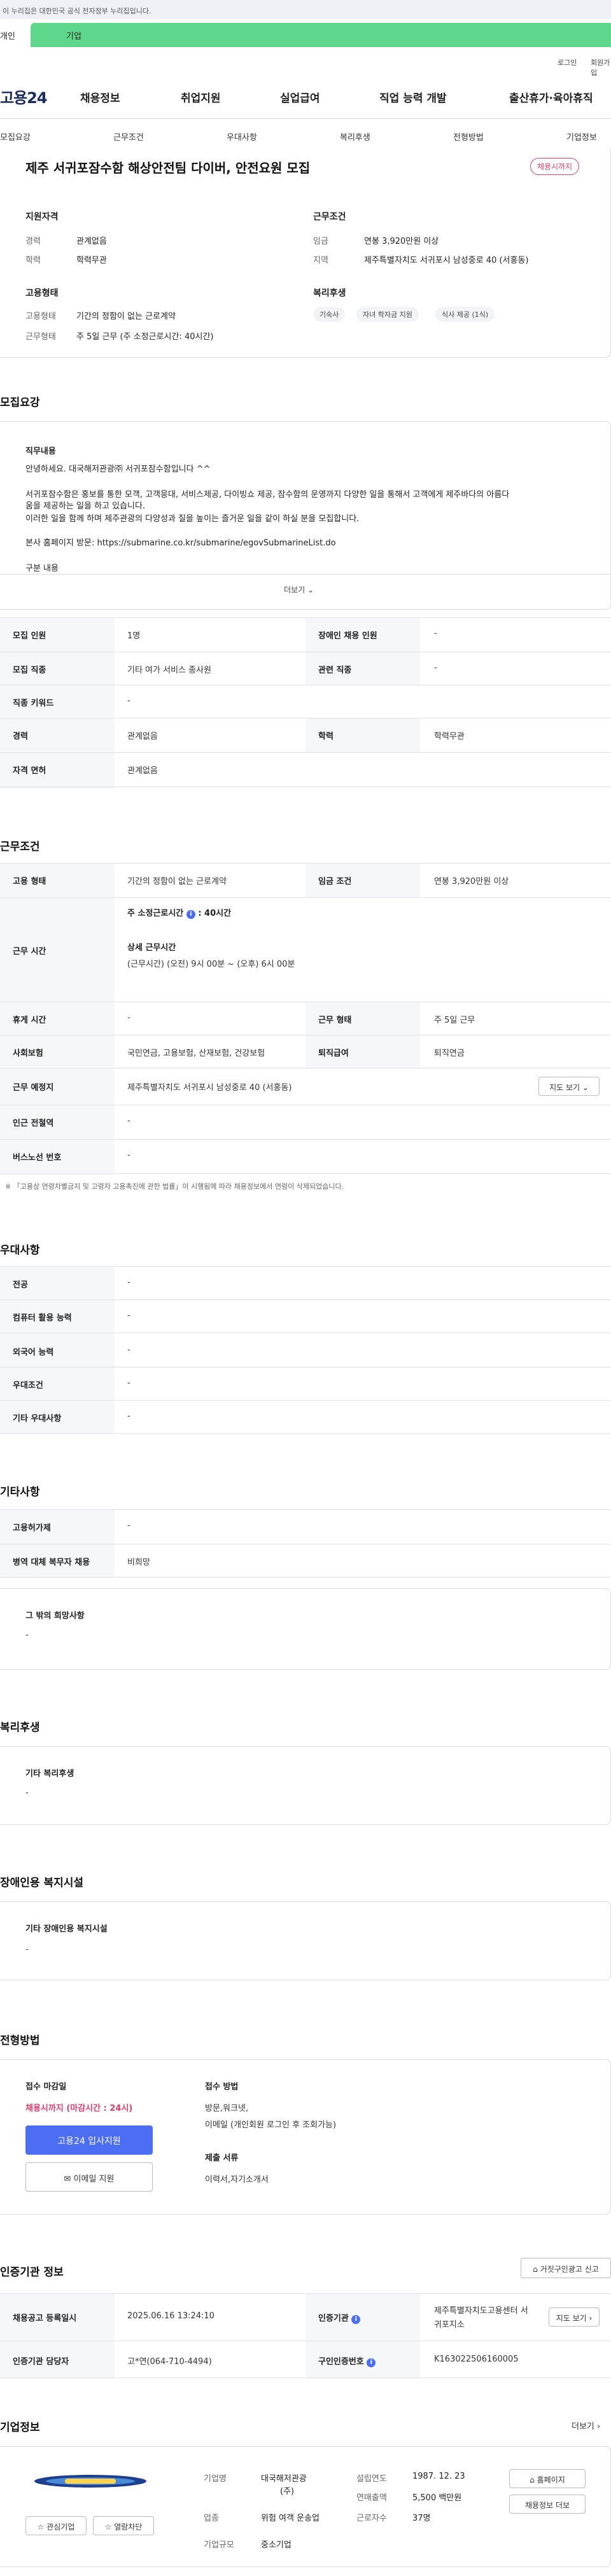 This screenshot has width=611, height=2576. Describe the element at coordinates (100, 97) in the screenshot. I see `gnb-item-jobs: 채용정보` at that location.